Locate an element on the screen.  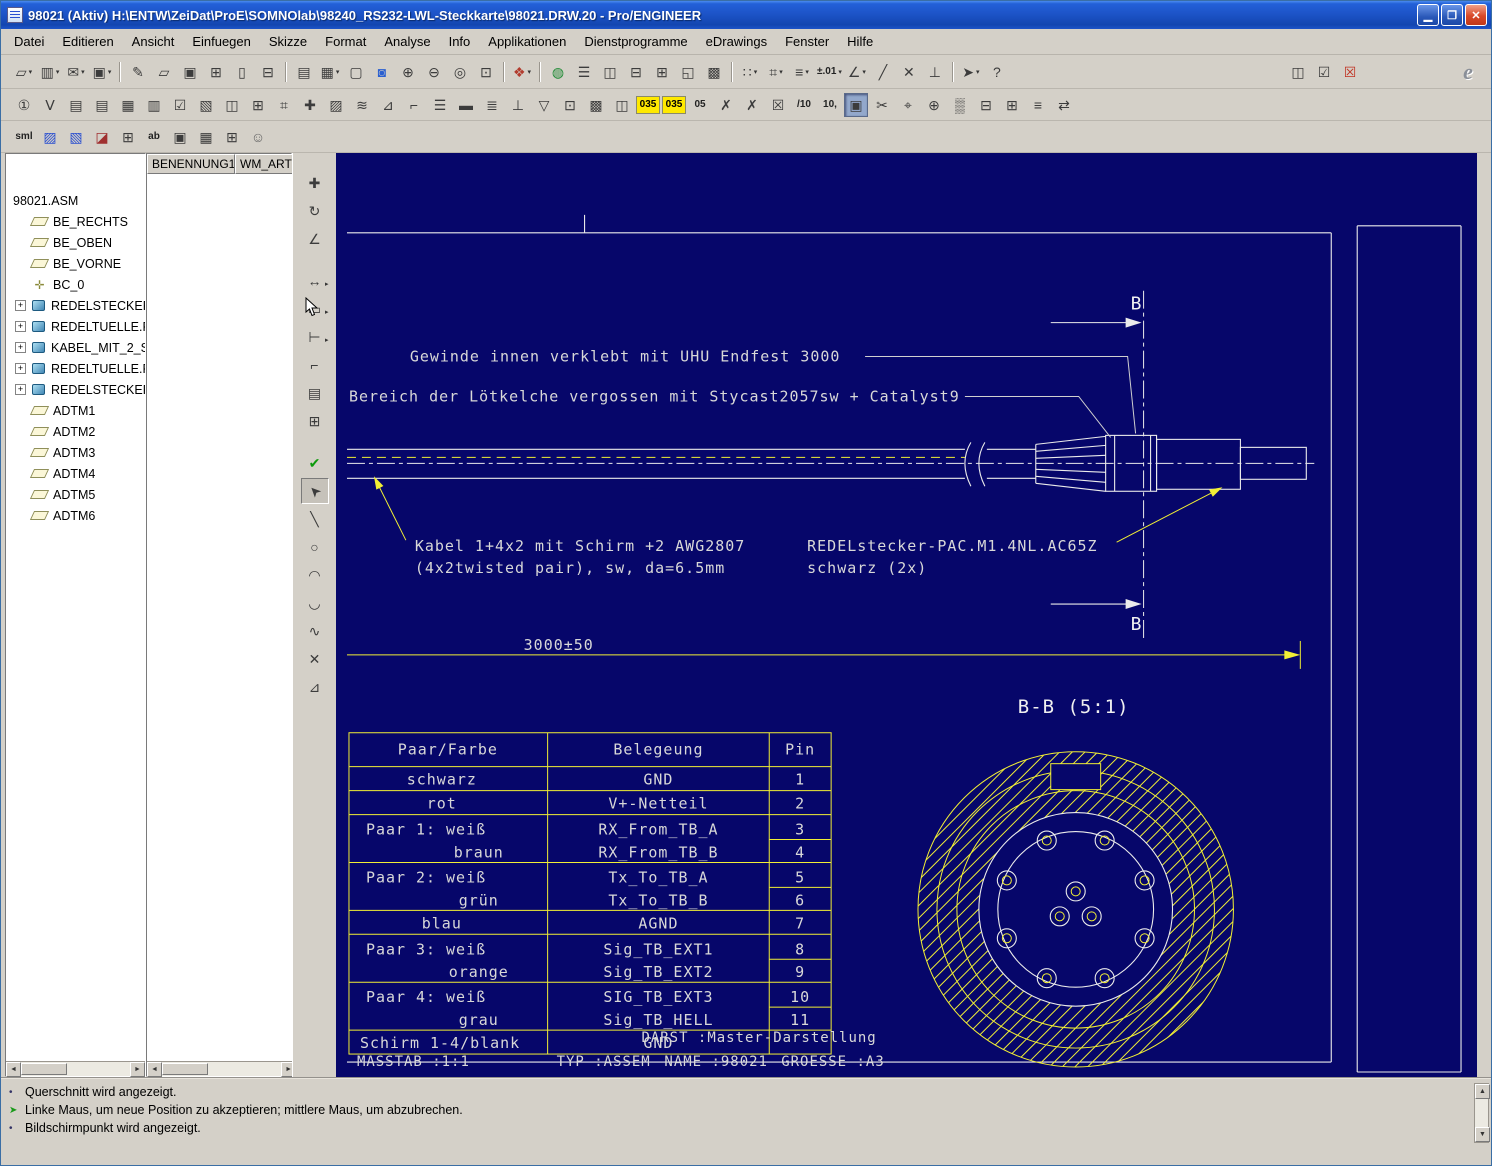
hatch-pattern-button: ⊞ is located at coordinates (128, 137).